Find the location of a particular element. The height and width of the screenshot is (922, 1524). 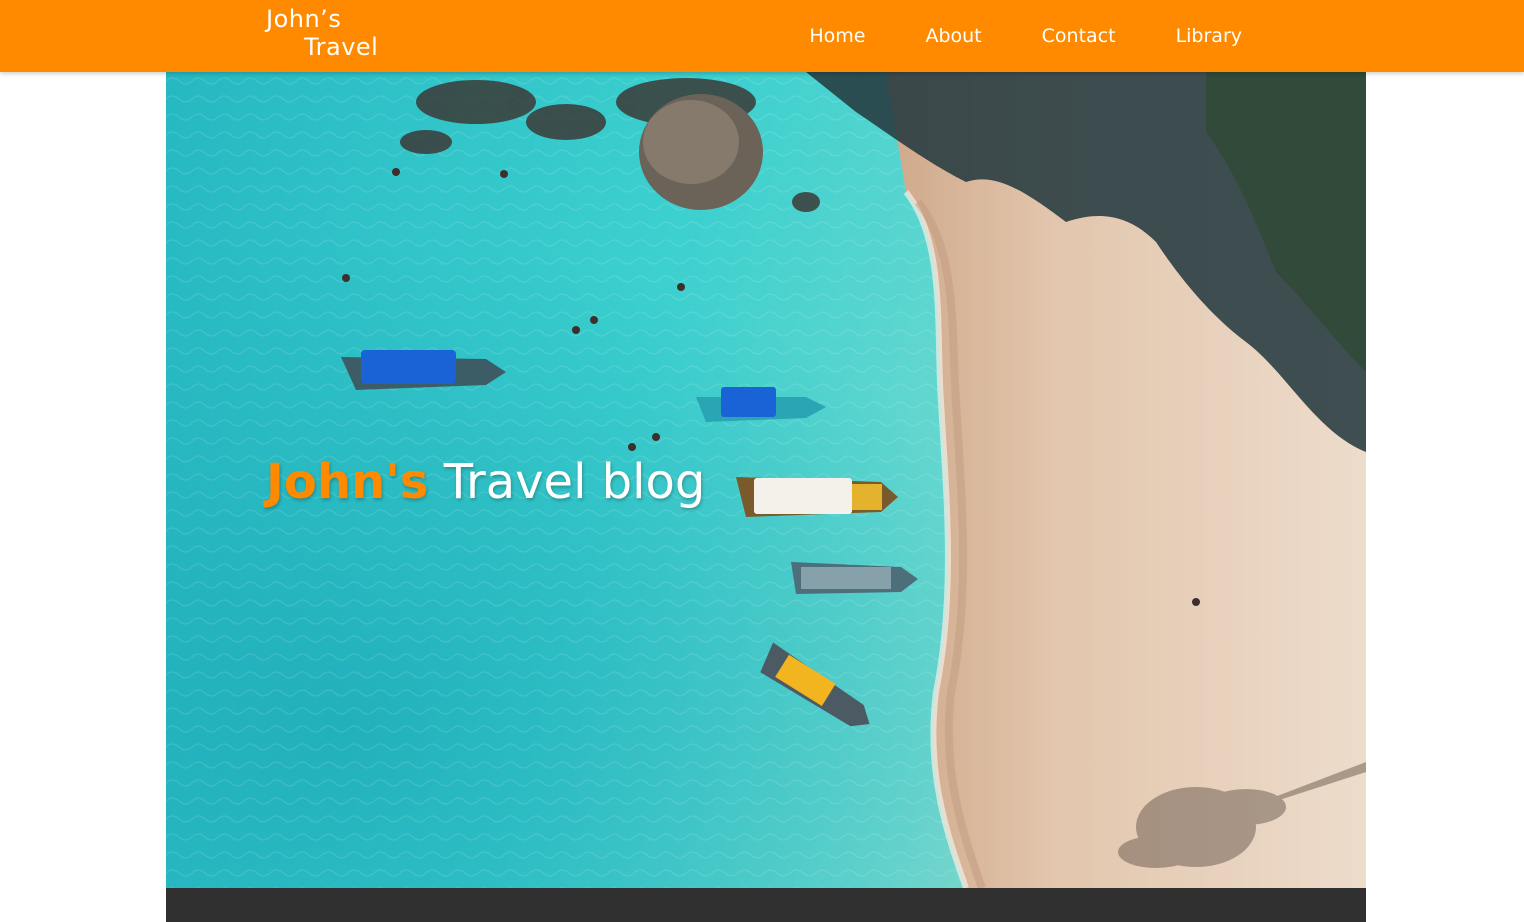

hero-title-accent: John's is located at coordinates (347, 482).